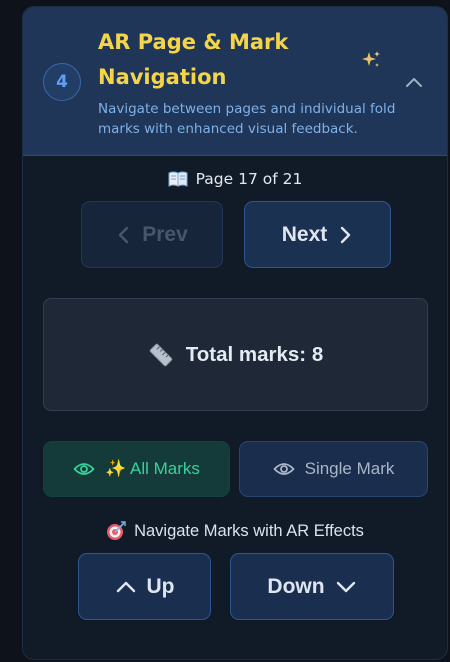 This screenshot has height=662, width=450. Describe the element at coordinates (144, 586) in the screenshot. I see `mark-up-button: Up` at that location.